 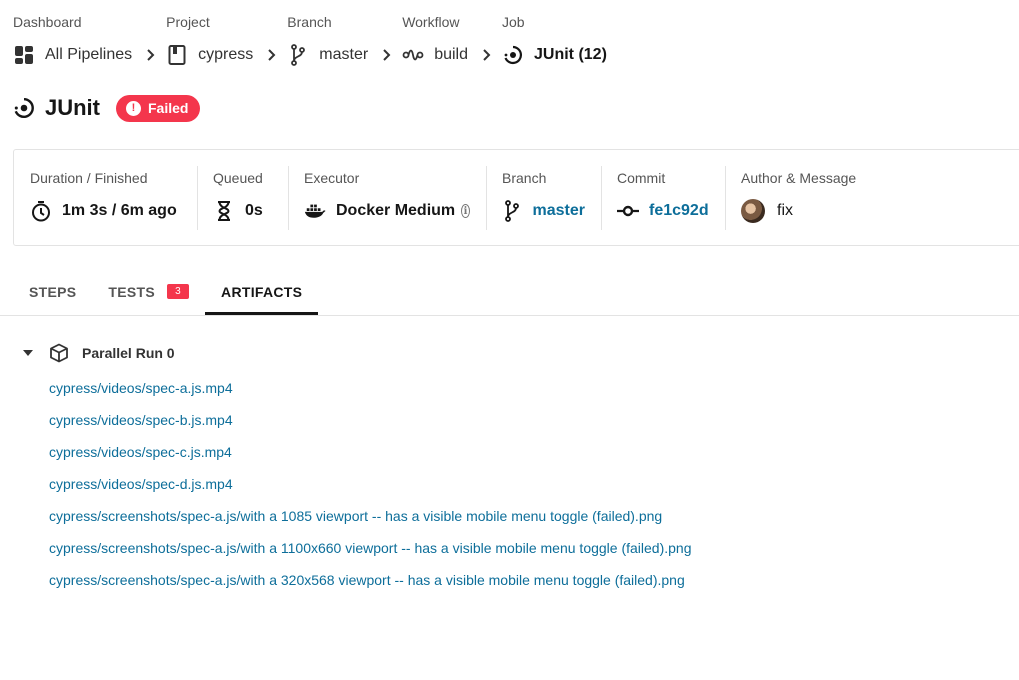 What do you see at coordinates (209, 40) in the screenshot?
I see `breadcrumb-project: Project cypress` at bounding box center [209, 40].